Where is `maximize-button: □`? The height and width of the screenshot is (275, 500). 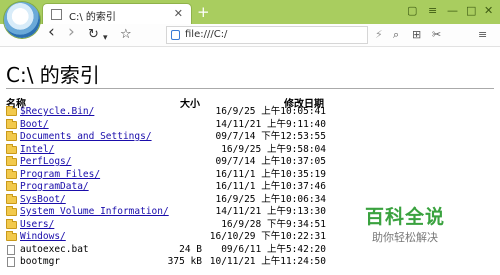
maximize-button: □ is located at coordinates (471, 11).